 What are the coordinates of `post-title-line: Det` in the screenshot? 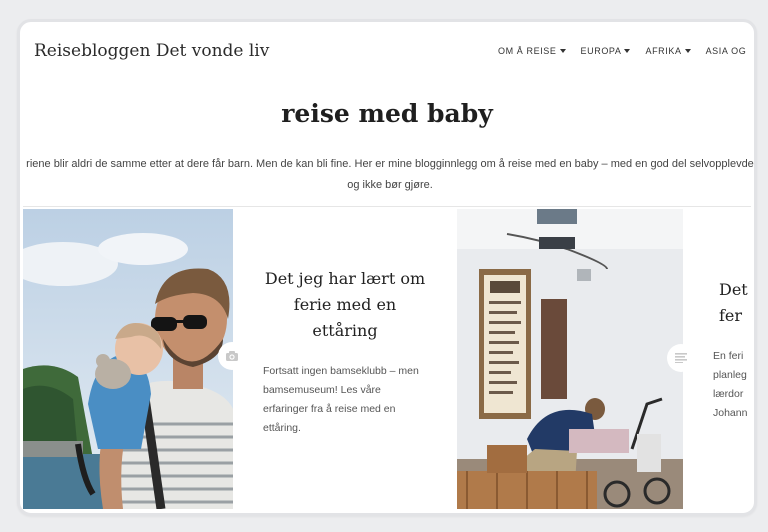 It's located at (733, 289).